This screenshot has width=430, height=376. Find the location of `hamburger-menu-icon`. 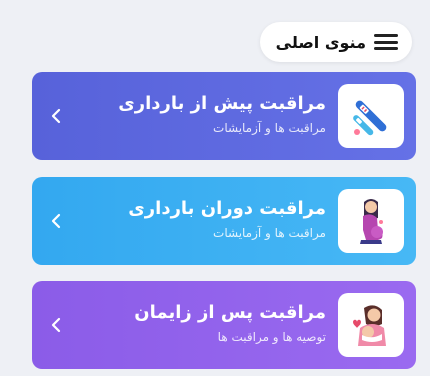

hamburger-menu-icon is located at coordinates (386, 42).